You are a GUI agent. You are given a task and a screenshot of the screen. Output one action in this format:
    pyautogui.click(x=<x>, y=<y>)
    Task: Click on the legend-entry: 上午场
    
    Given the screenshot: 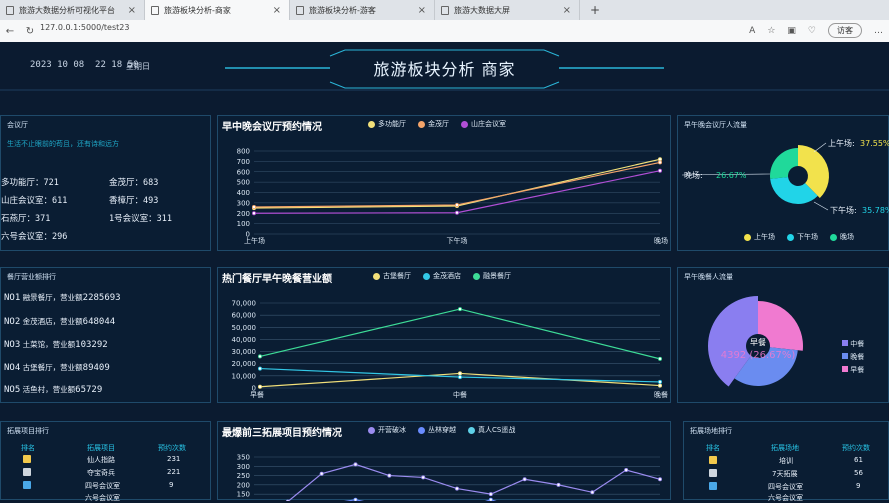 What is the action you would take?
    pyautogui.click(x=764, y=237)
    